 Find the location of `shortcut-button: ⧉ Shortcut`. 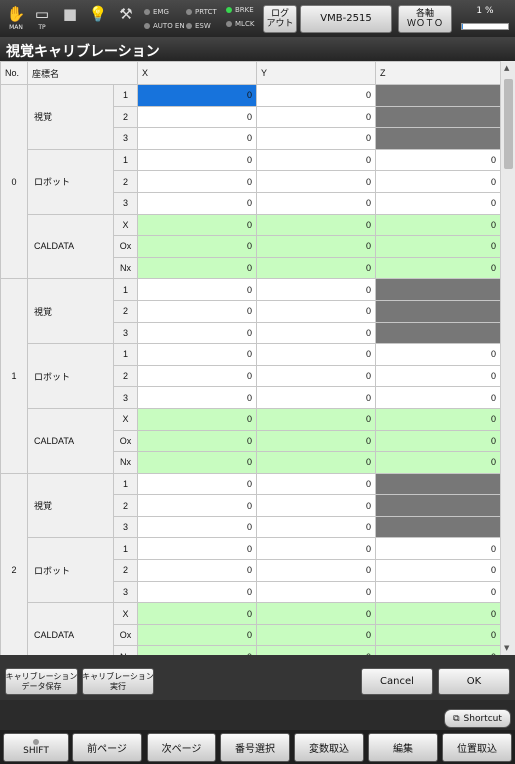

shortcut-button: ⧉ Shortcut is located at coordinates (477, 718).